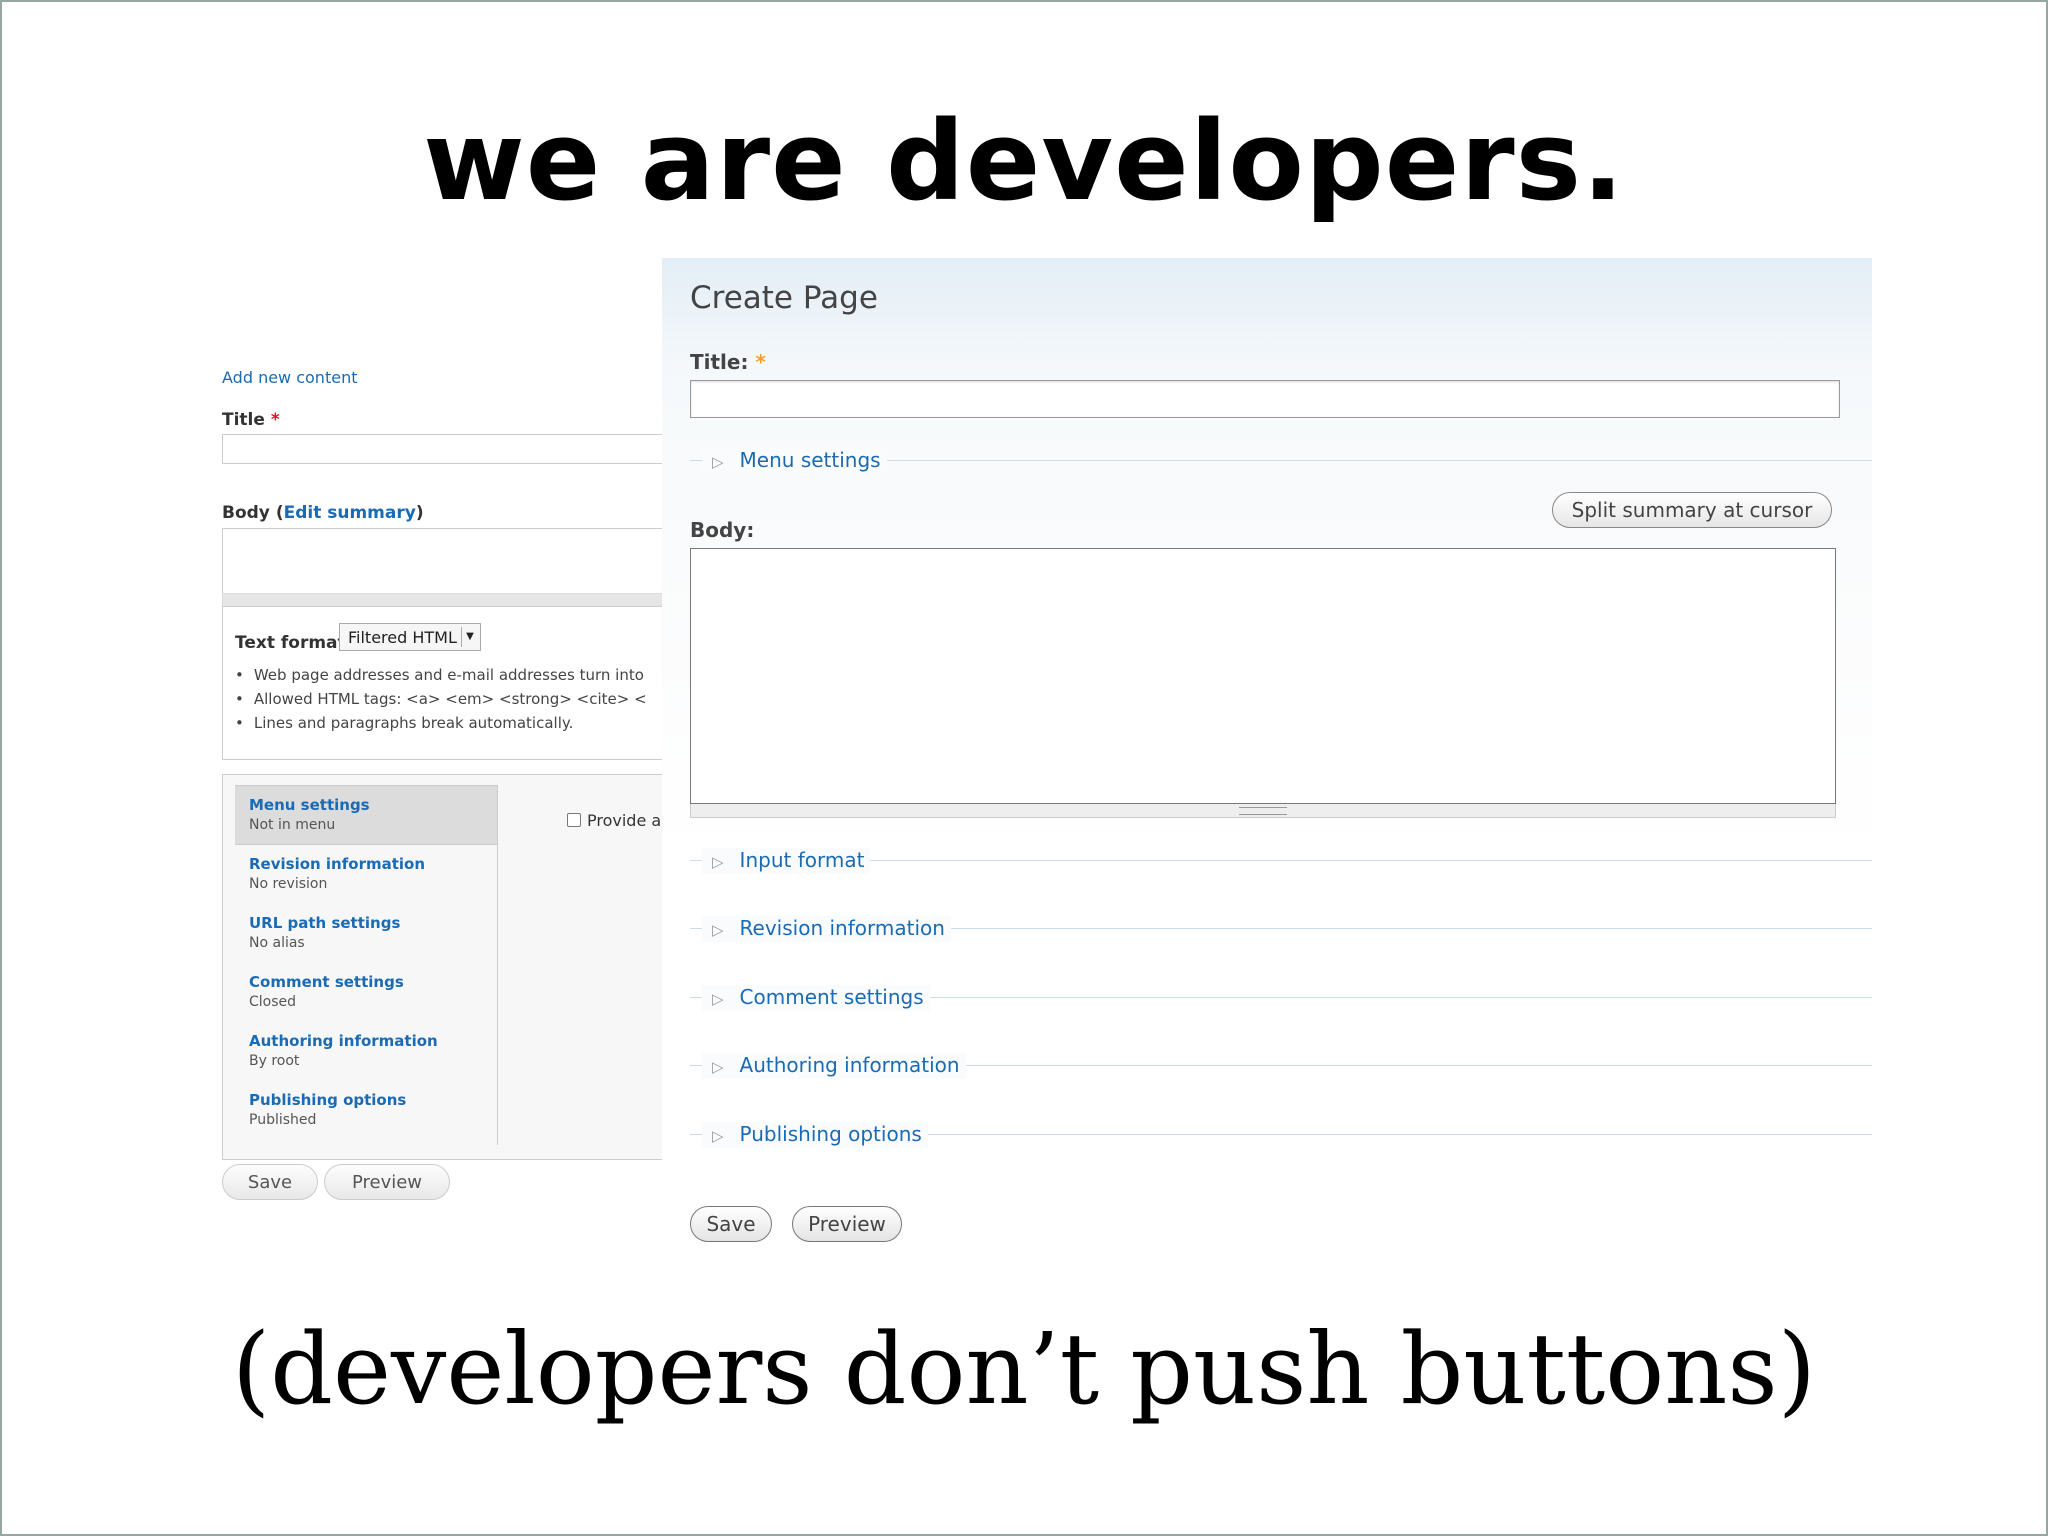 Image resolution: width=2048 pixels, height=1536 pixels. Describe the element at coordinates (366, 815) in the screenshot. I see `vertical-tab-menu-settings: Menu settings Not in menu` at that location.